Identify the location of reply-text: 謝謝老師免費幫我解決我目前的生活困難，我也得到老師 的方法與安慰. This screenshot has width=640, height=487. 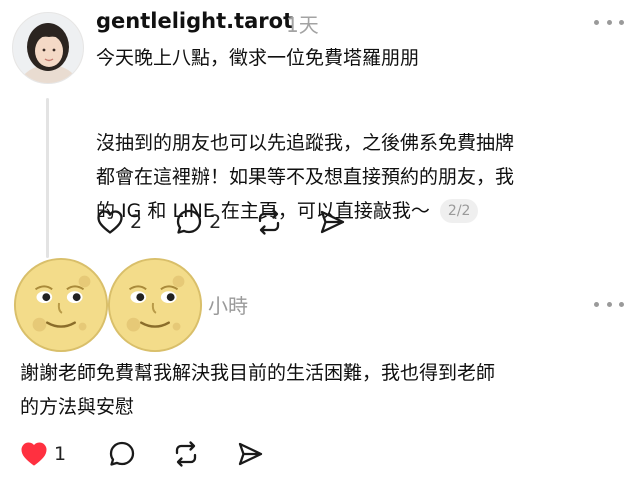
(320, 390).